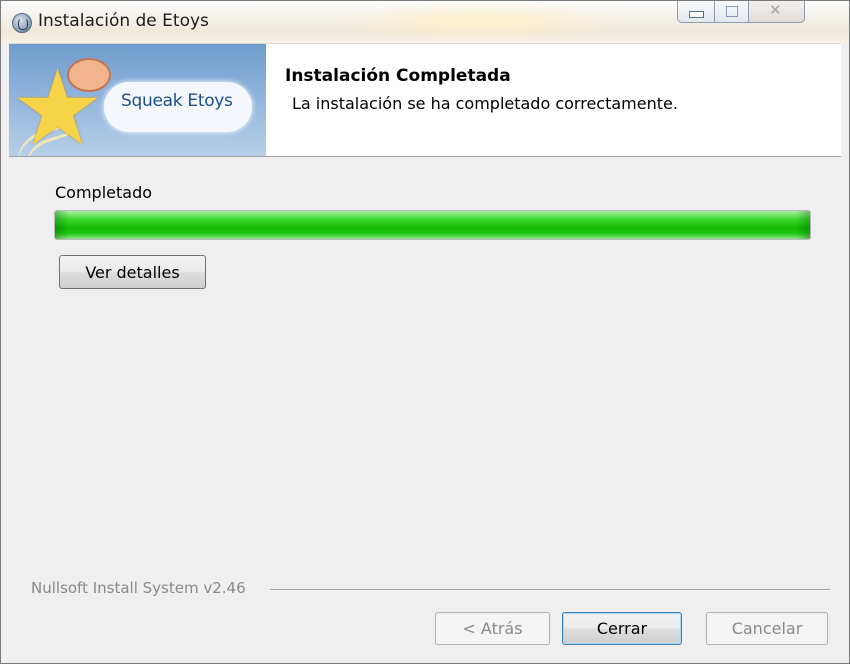 This screenshot has height=664, width=850. I want to click on install-progress-bar, so click(432, 225).